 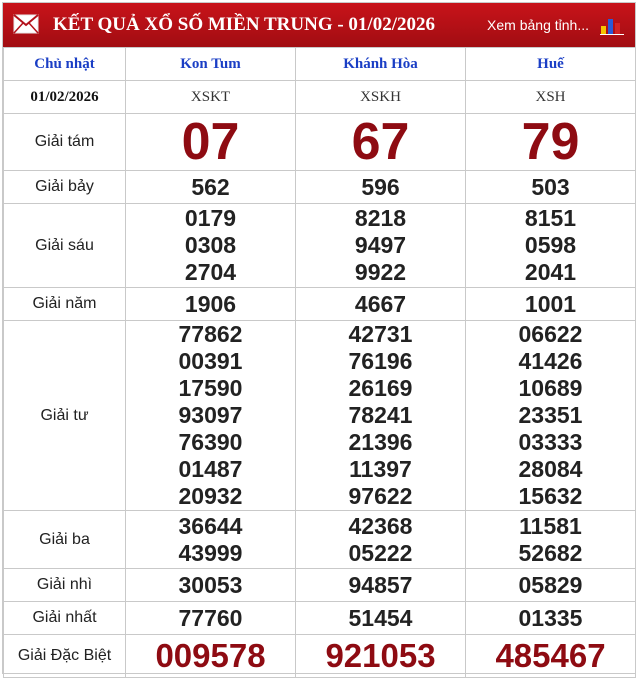 I want to click on prize-number: 9497, so click(x=380, y=245).